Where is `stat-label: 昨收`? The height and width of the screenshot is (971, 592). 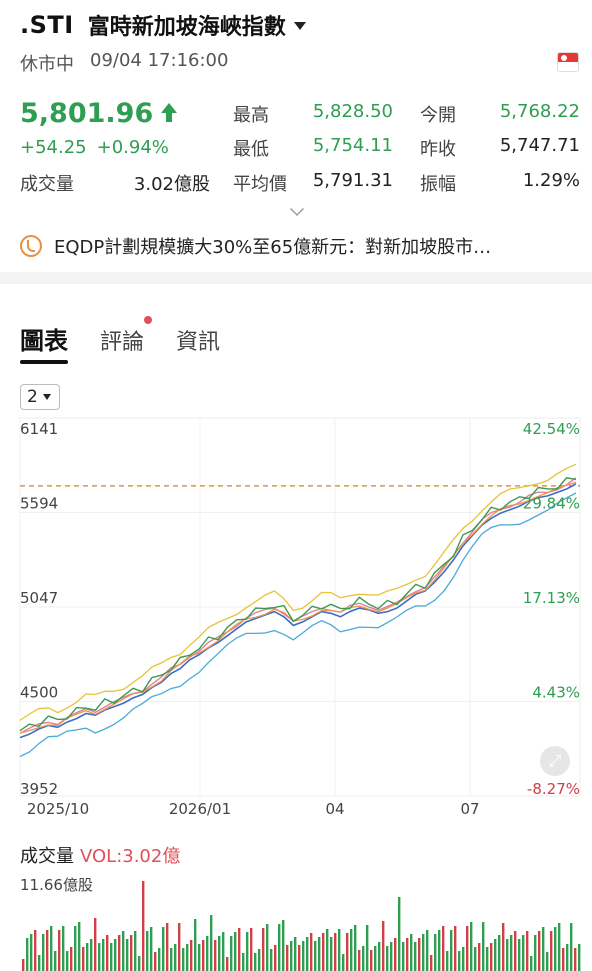 stat-label: 昨收 is located at coordinates (438, 149).